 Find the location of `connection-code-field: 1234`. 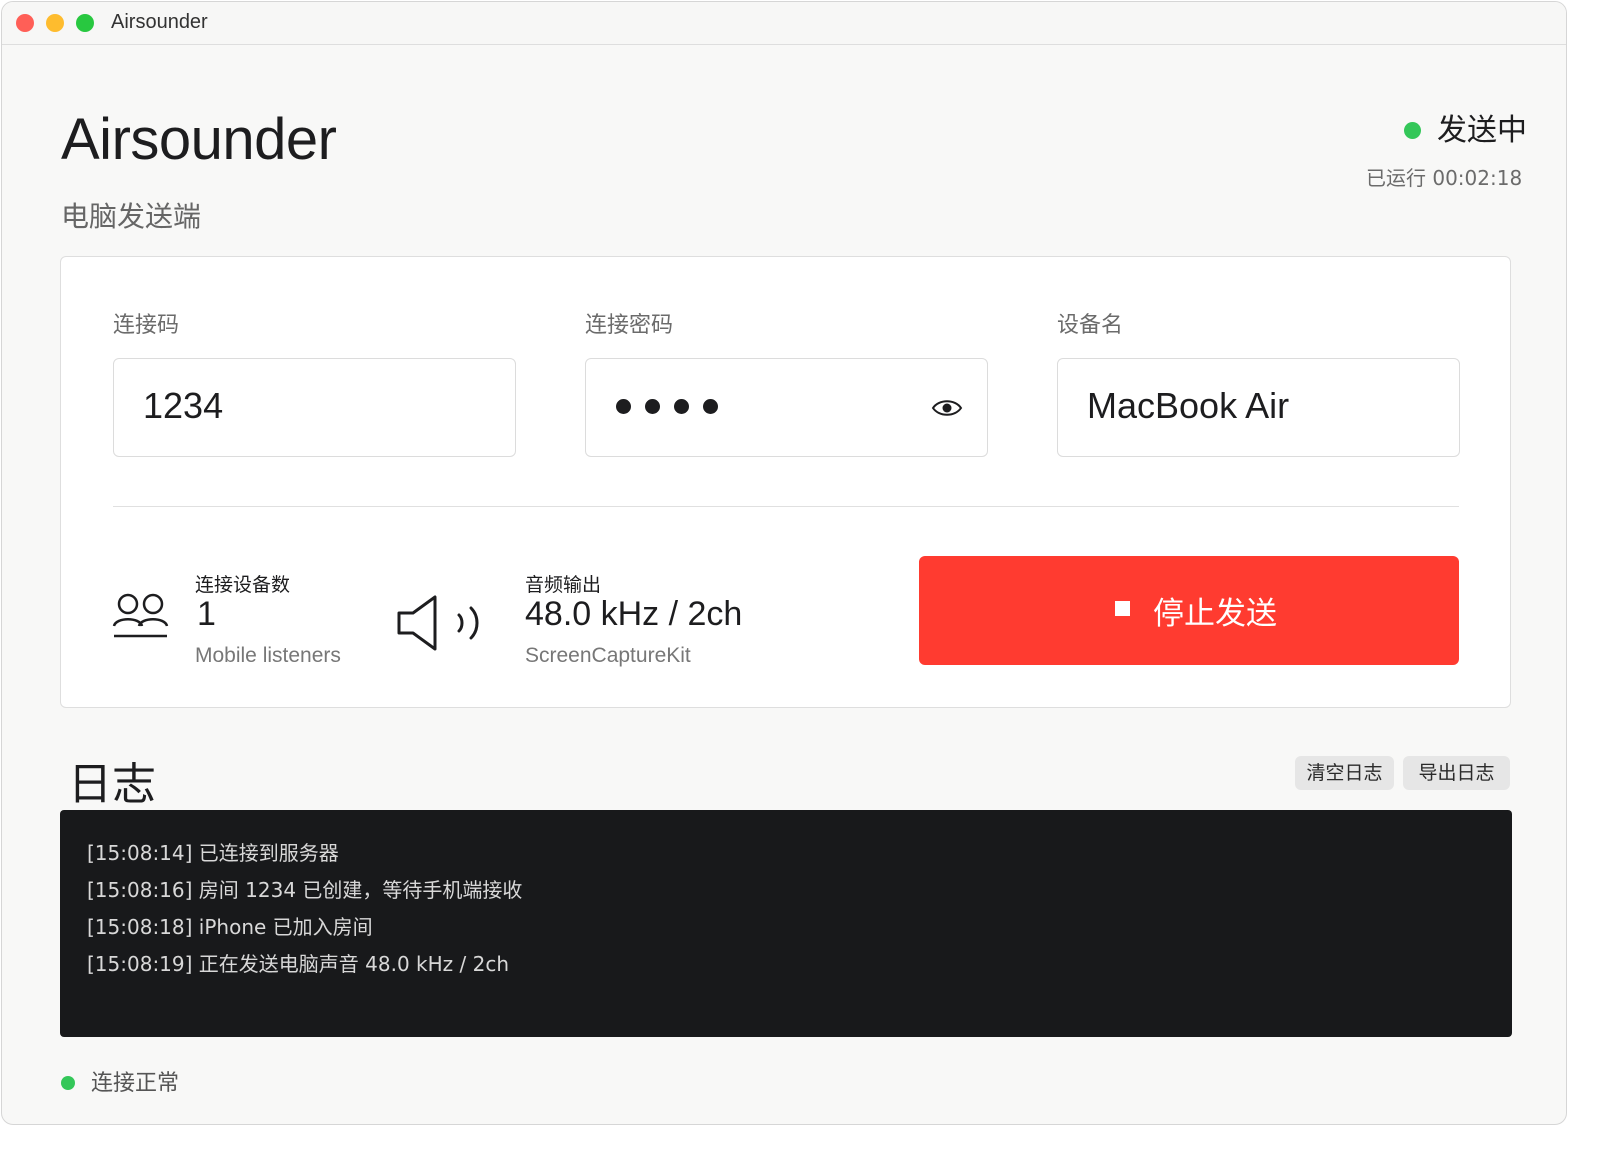

connection-code-field: 1234 is located at coordinates (314, 407).